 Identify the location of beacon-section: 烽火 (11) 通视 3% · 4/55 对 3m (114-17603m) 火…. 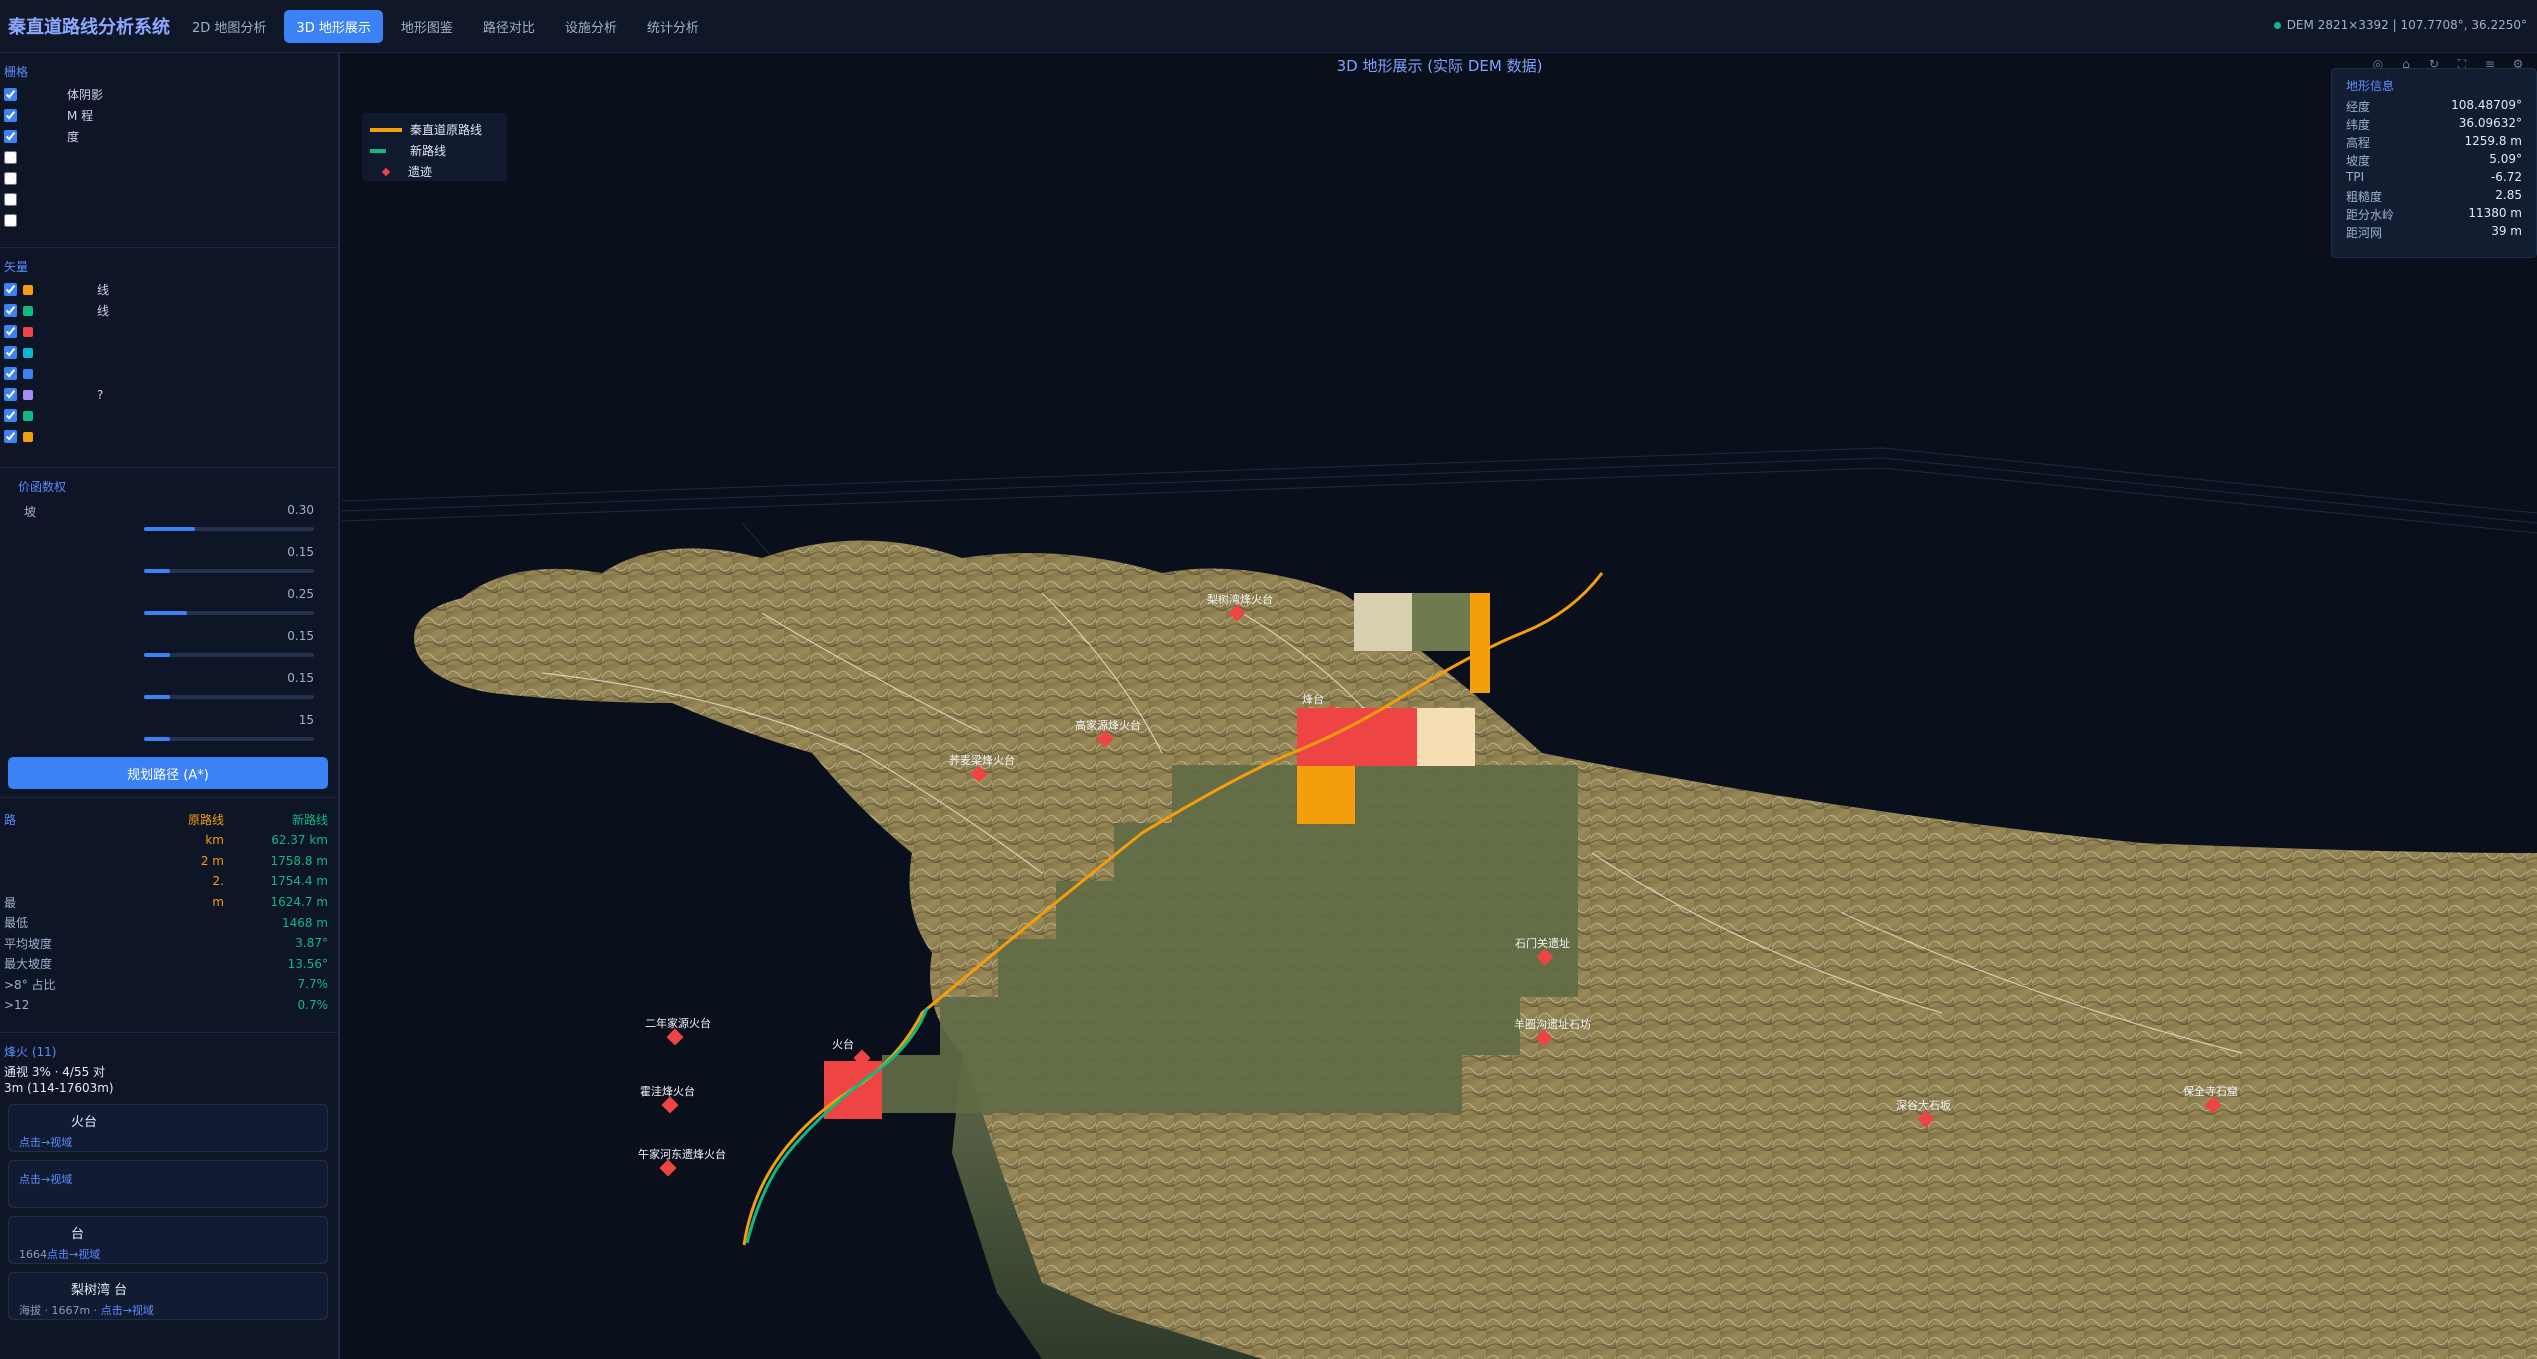
(169, 1181).